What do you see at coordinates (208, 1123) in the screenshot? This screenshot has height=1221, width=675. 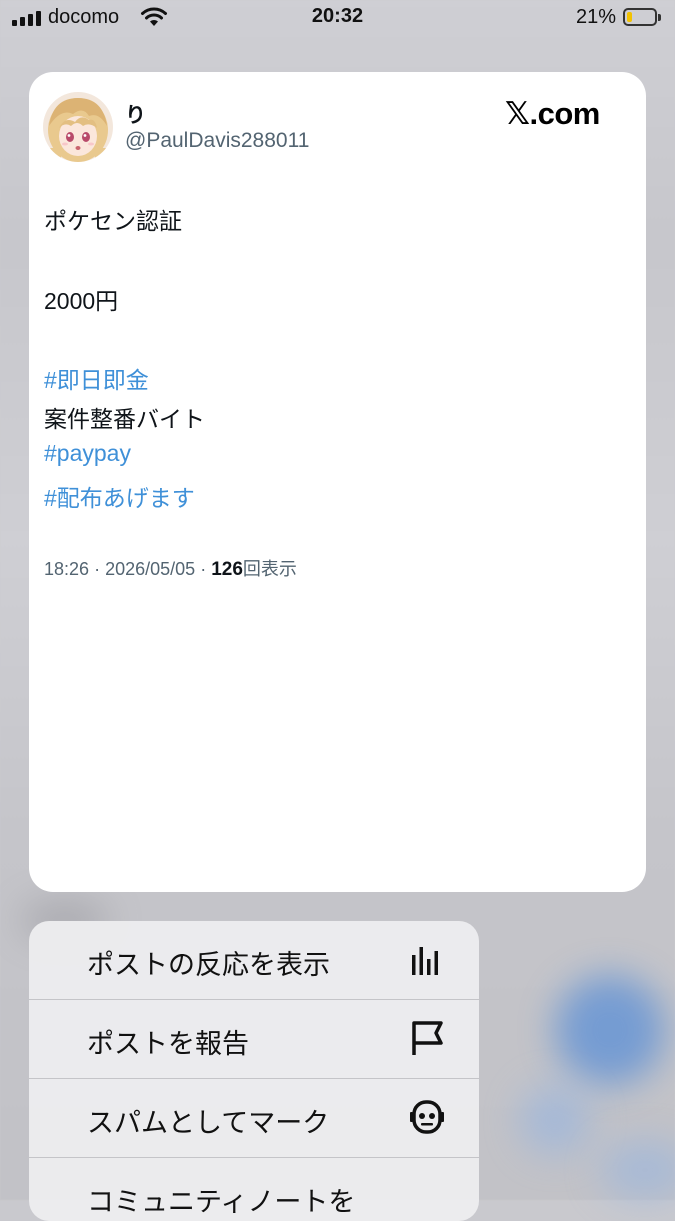 I see `menu-item-label: スパムとしてマーク` at bounding box center [208, 1123].